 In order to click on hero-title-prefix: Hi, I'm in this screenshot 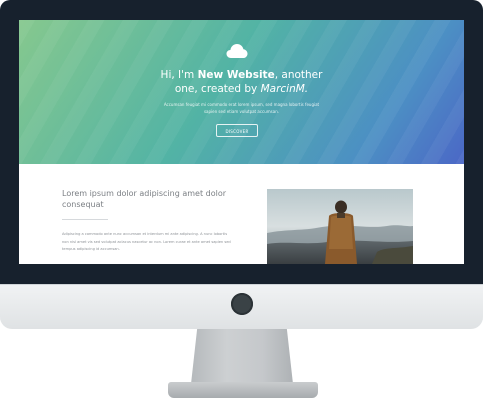, I will do `click(179, 75)`.